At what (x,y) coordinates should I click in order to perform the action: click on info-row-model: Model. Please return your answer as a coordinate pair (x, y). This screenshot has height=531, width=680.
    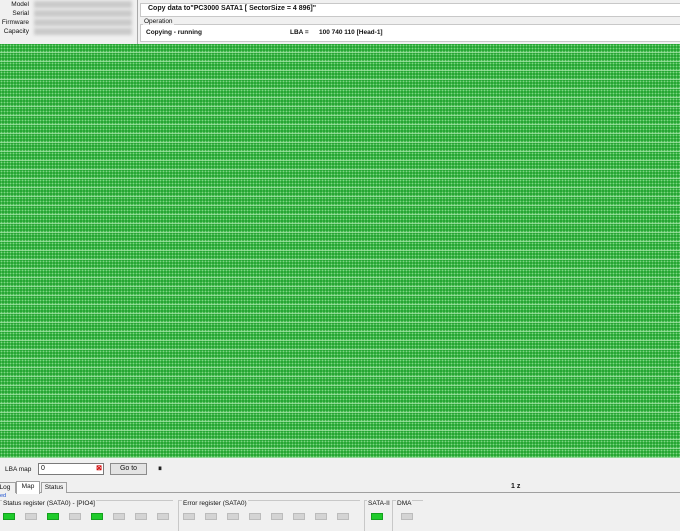
    Looking at the image, I should click on (68, 4).